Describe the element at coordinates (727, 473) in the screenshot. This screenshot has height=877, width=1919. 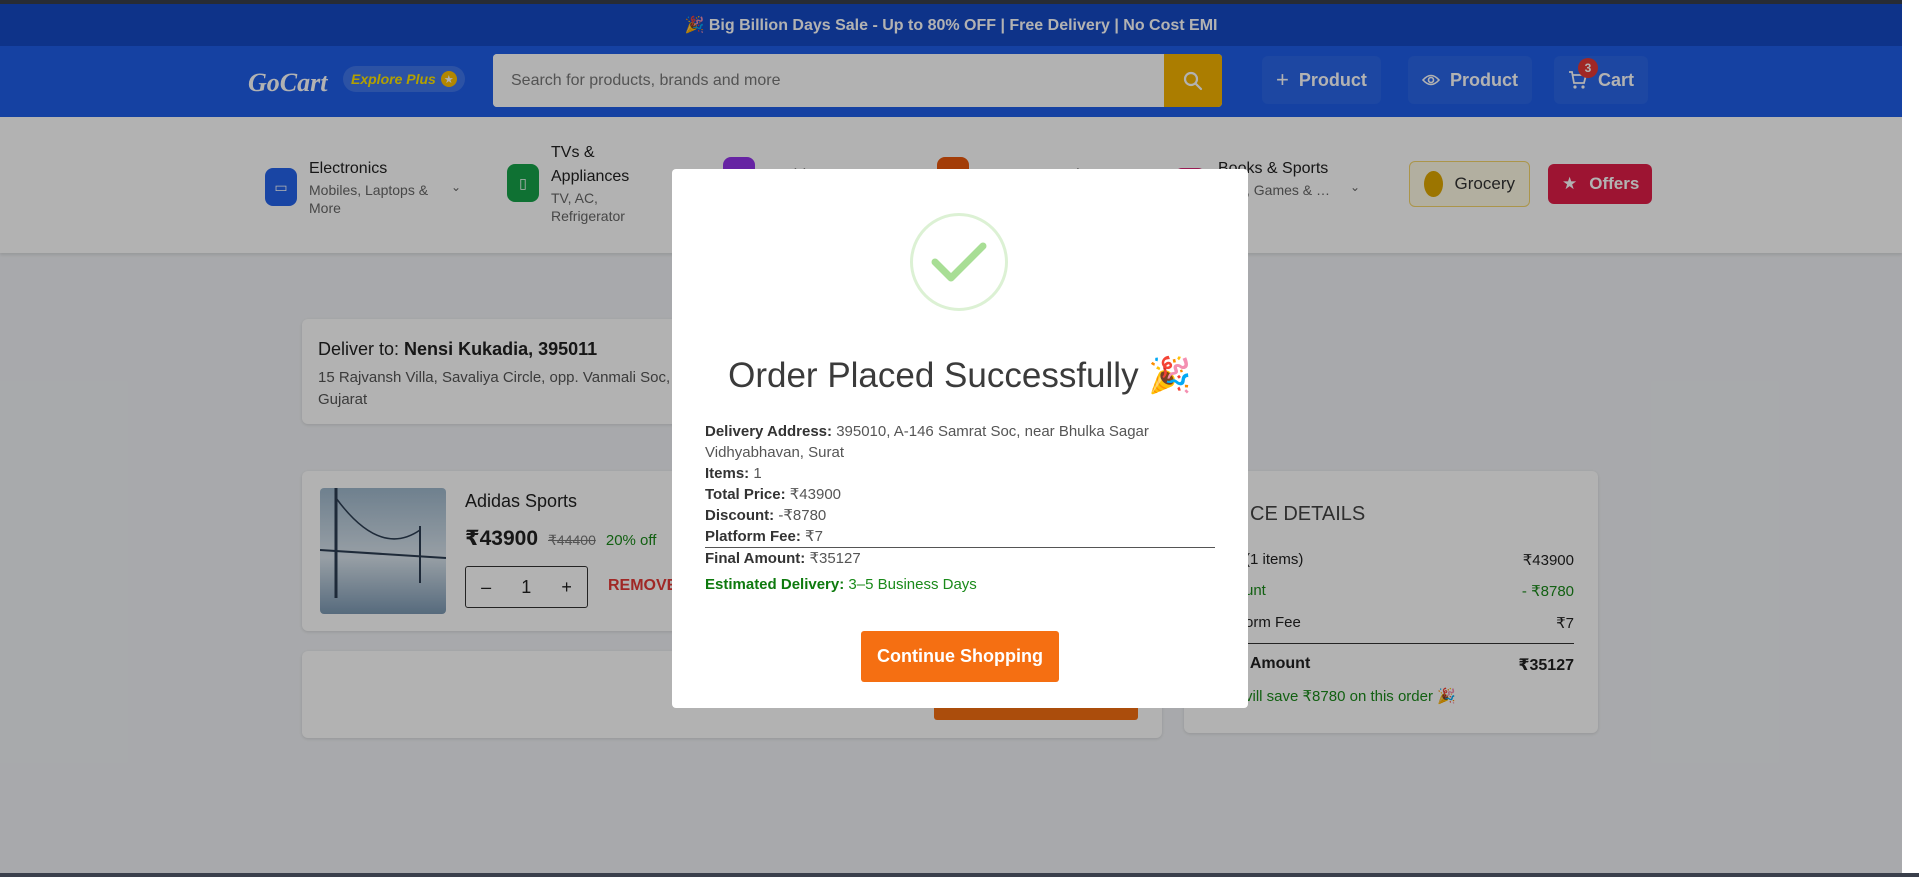
I see `items-label: Items:` at that location.